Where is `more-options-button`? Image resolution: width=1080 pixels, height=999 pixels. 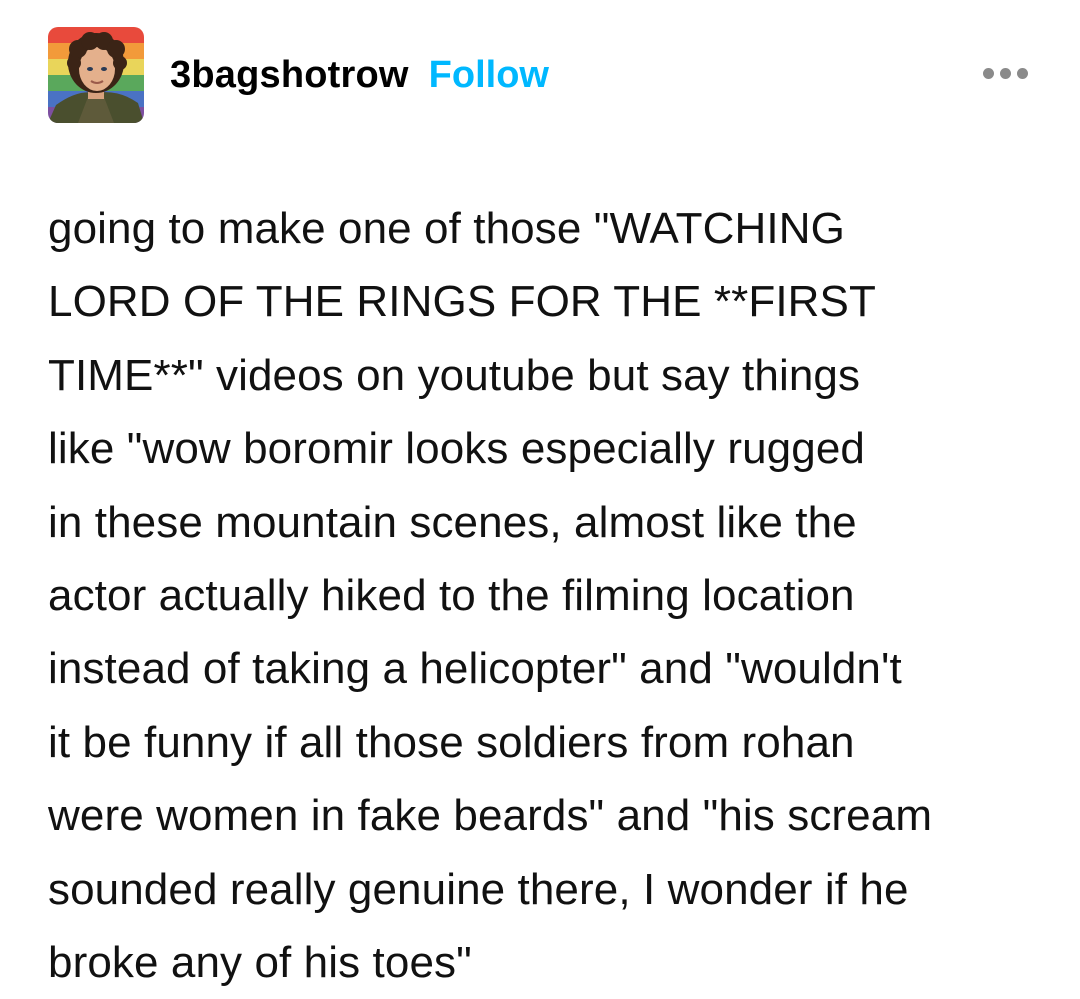
more-options-button is located at coordinates (1005, 73).